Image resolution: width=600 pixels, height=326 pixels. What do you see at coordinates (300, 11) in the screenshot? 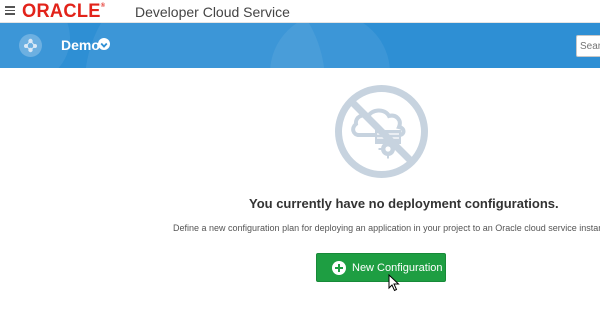
I see `top-bar: ORACLE® Developer Cloud Service` at bounding box center [300, 11].